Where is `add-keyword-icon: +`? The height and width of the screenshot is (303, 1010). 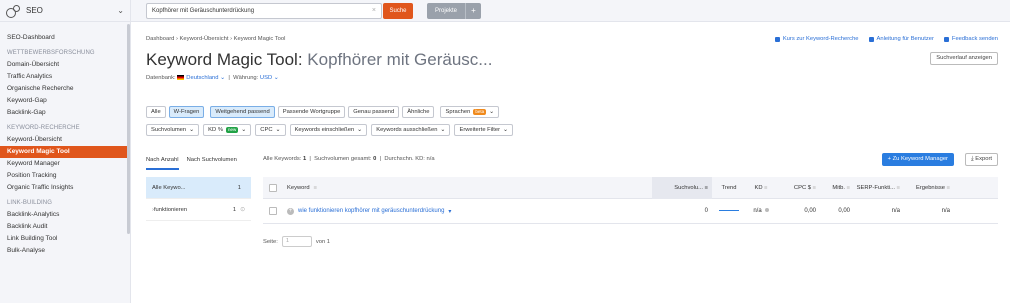
add-keyword-icon: + is located at coordinates (290, 211).